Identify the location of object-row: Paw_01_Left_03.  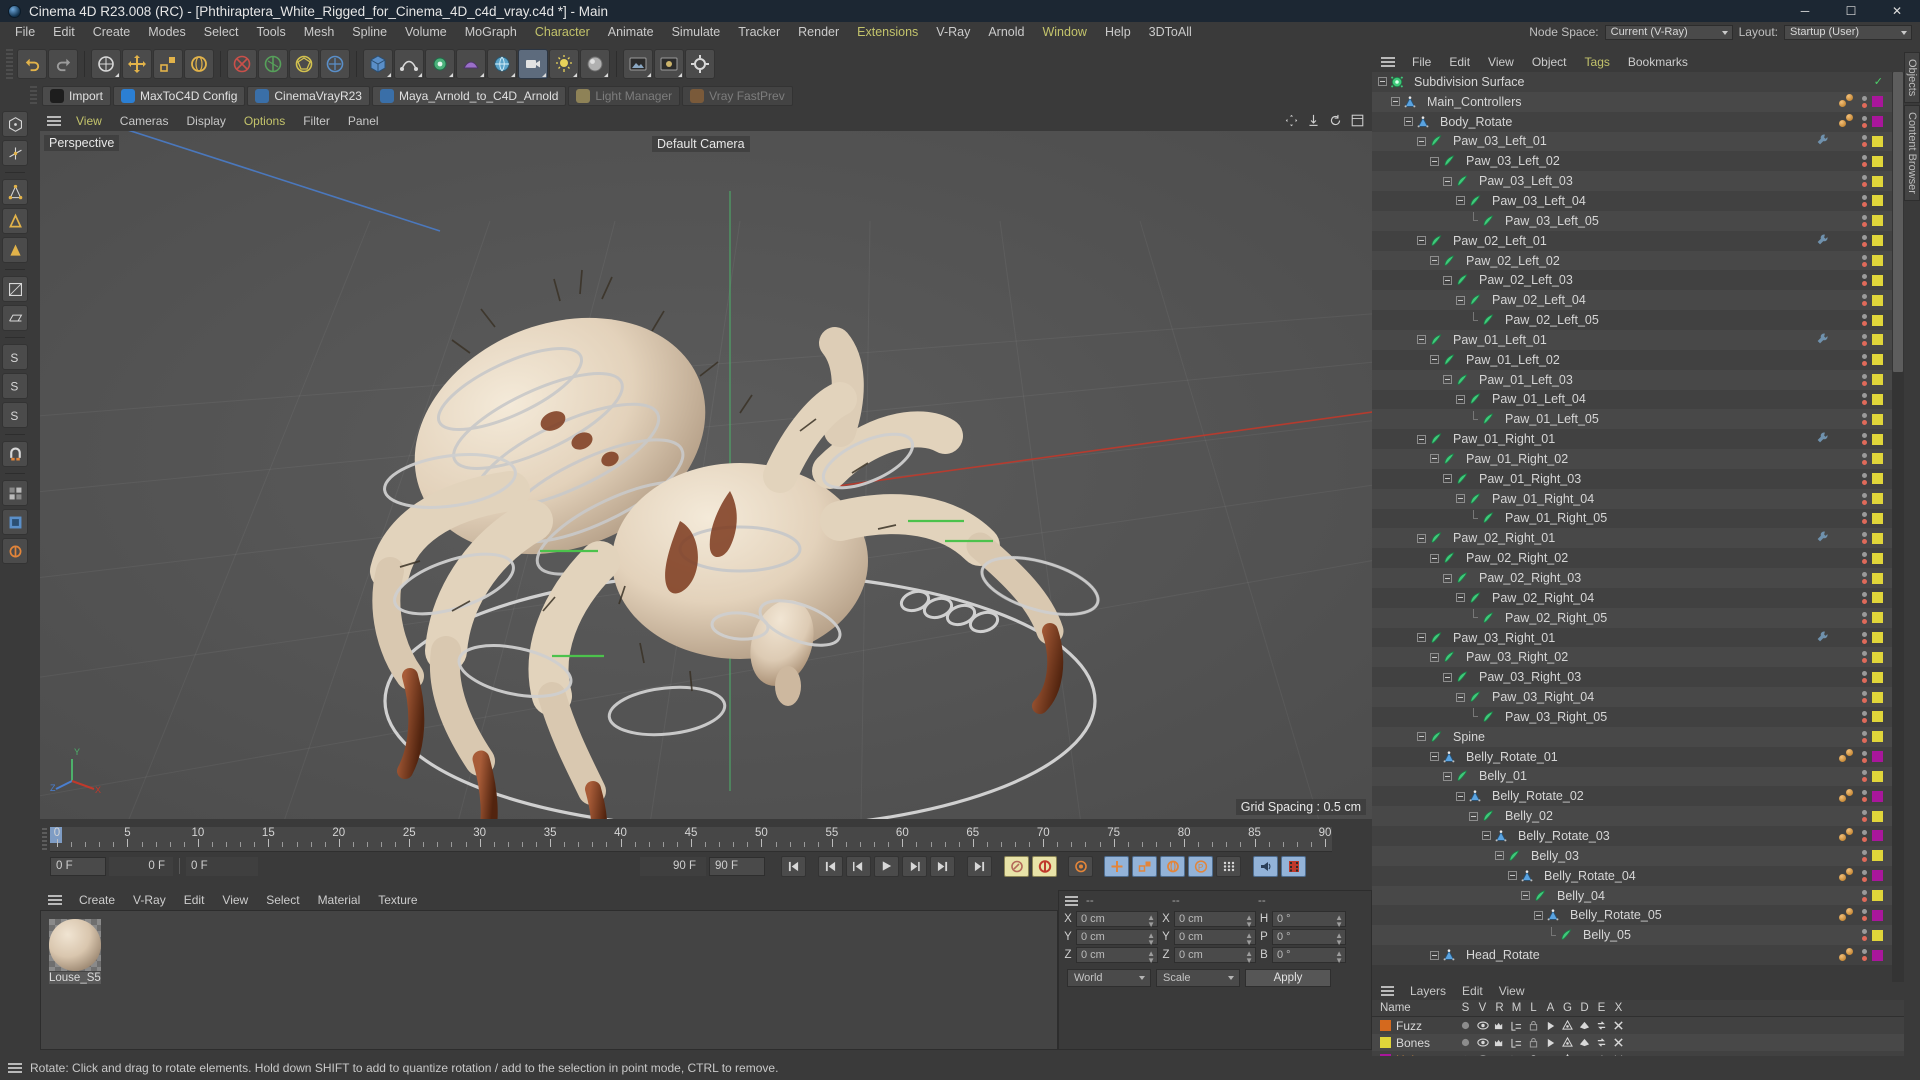
(1632, 379).